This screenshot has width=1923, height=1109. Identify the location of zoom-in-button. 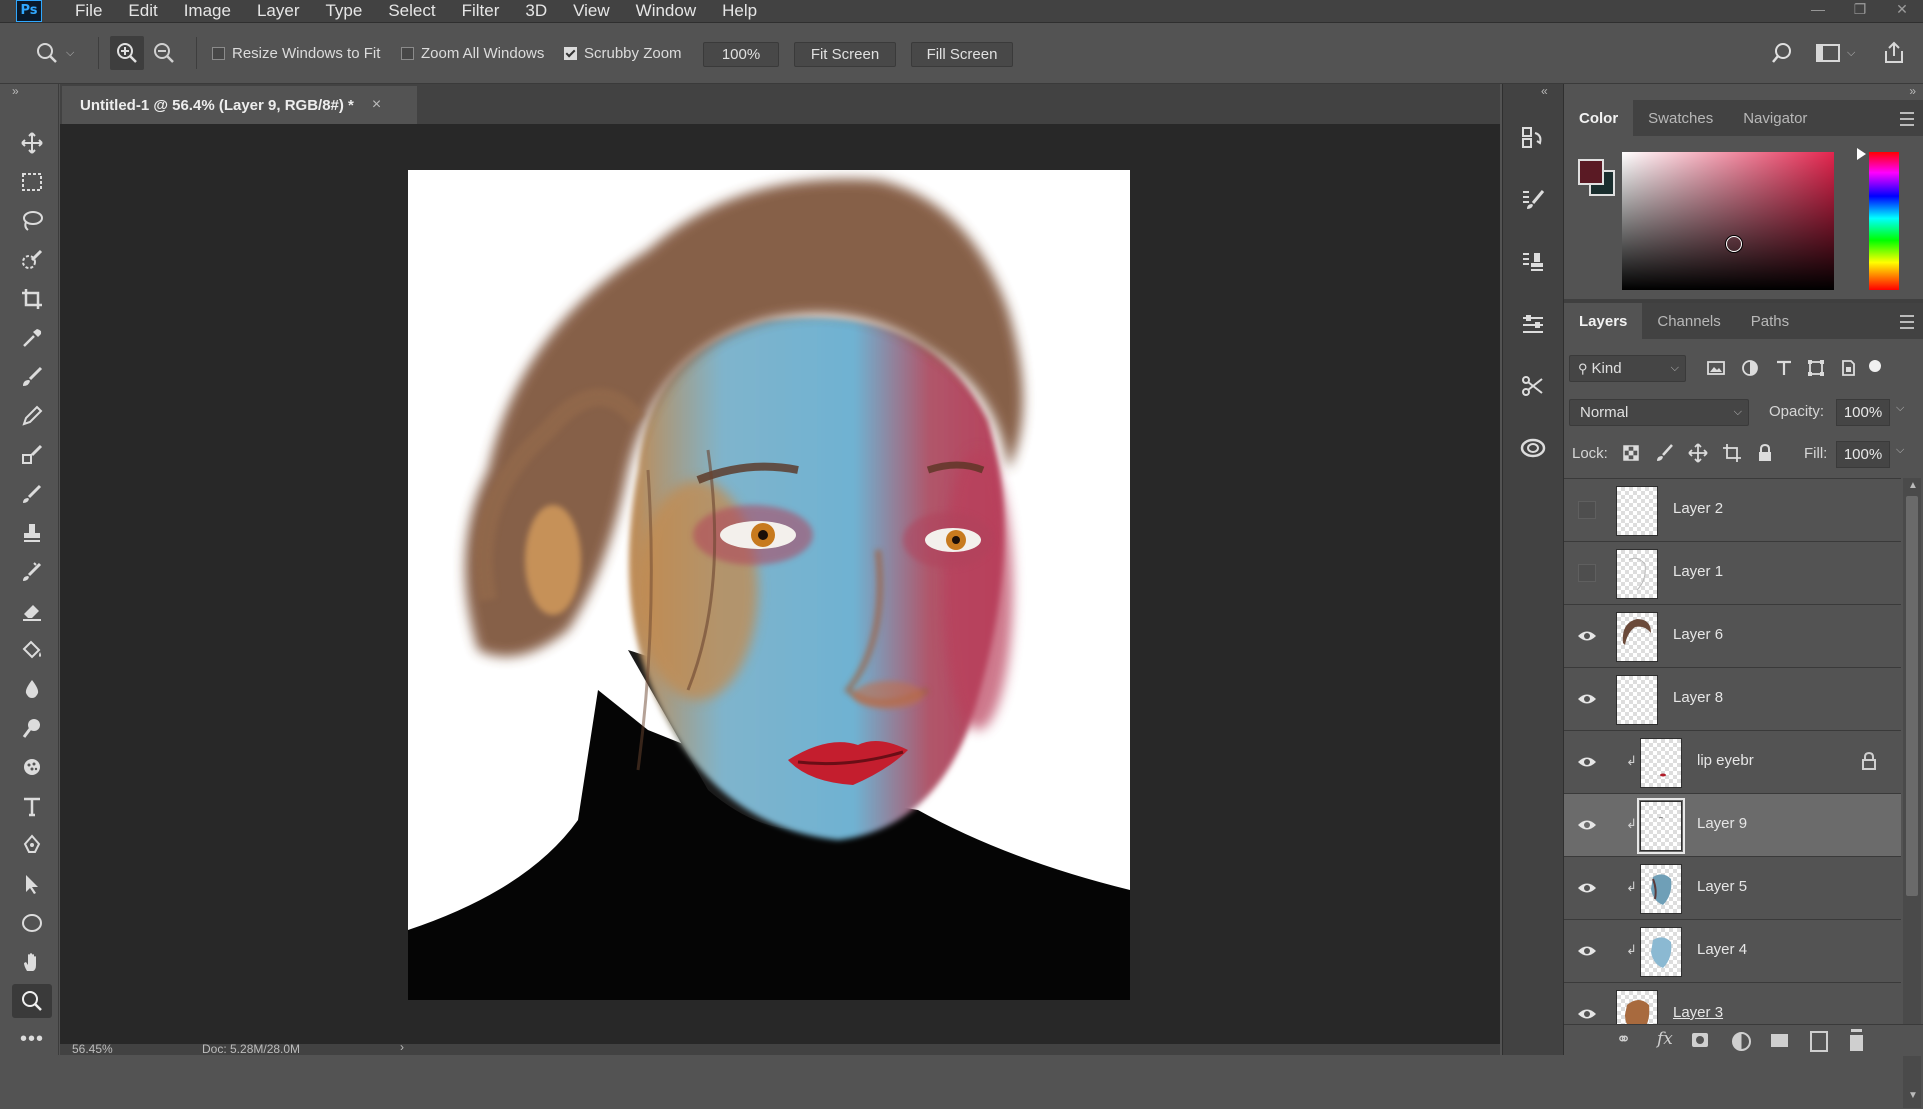
(127, 53).